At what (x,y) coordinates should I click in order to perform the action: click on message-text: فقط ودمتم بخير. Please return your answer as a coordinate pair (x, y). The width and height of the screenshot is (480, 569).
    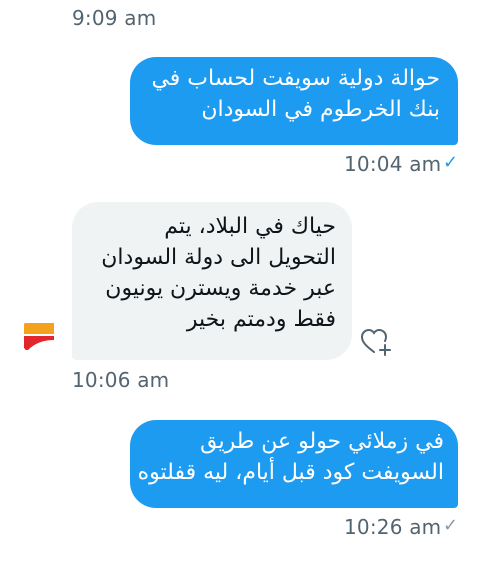
    Looking at the image, I should click on (261, 319).